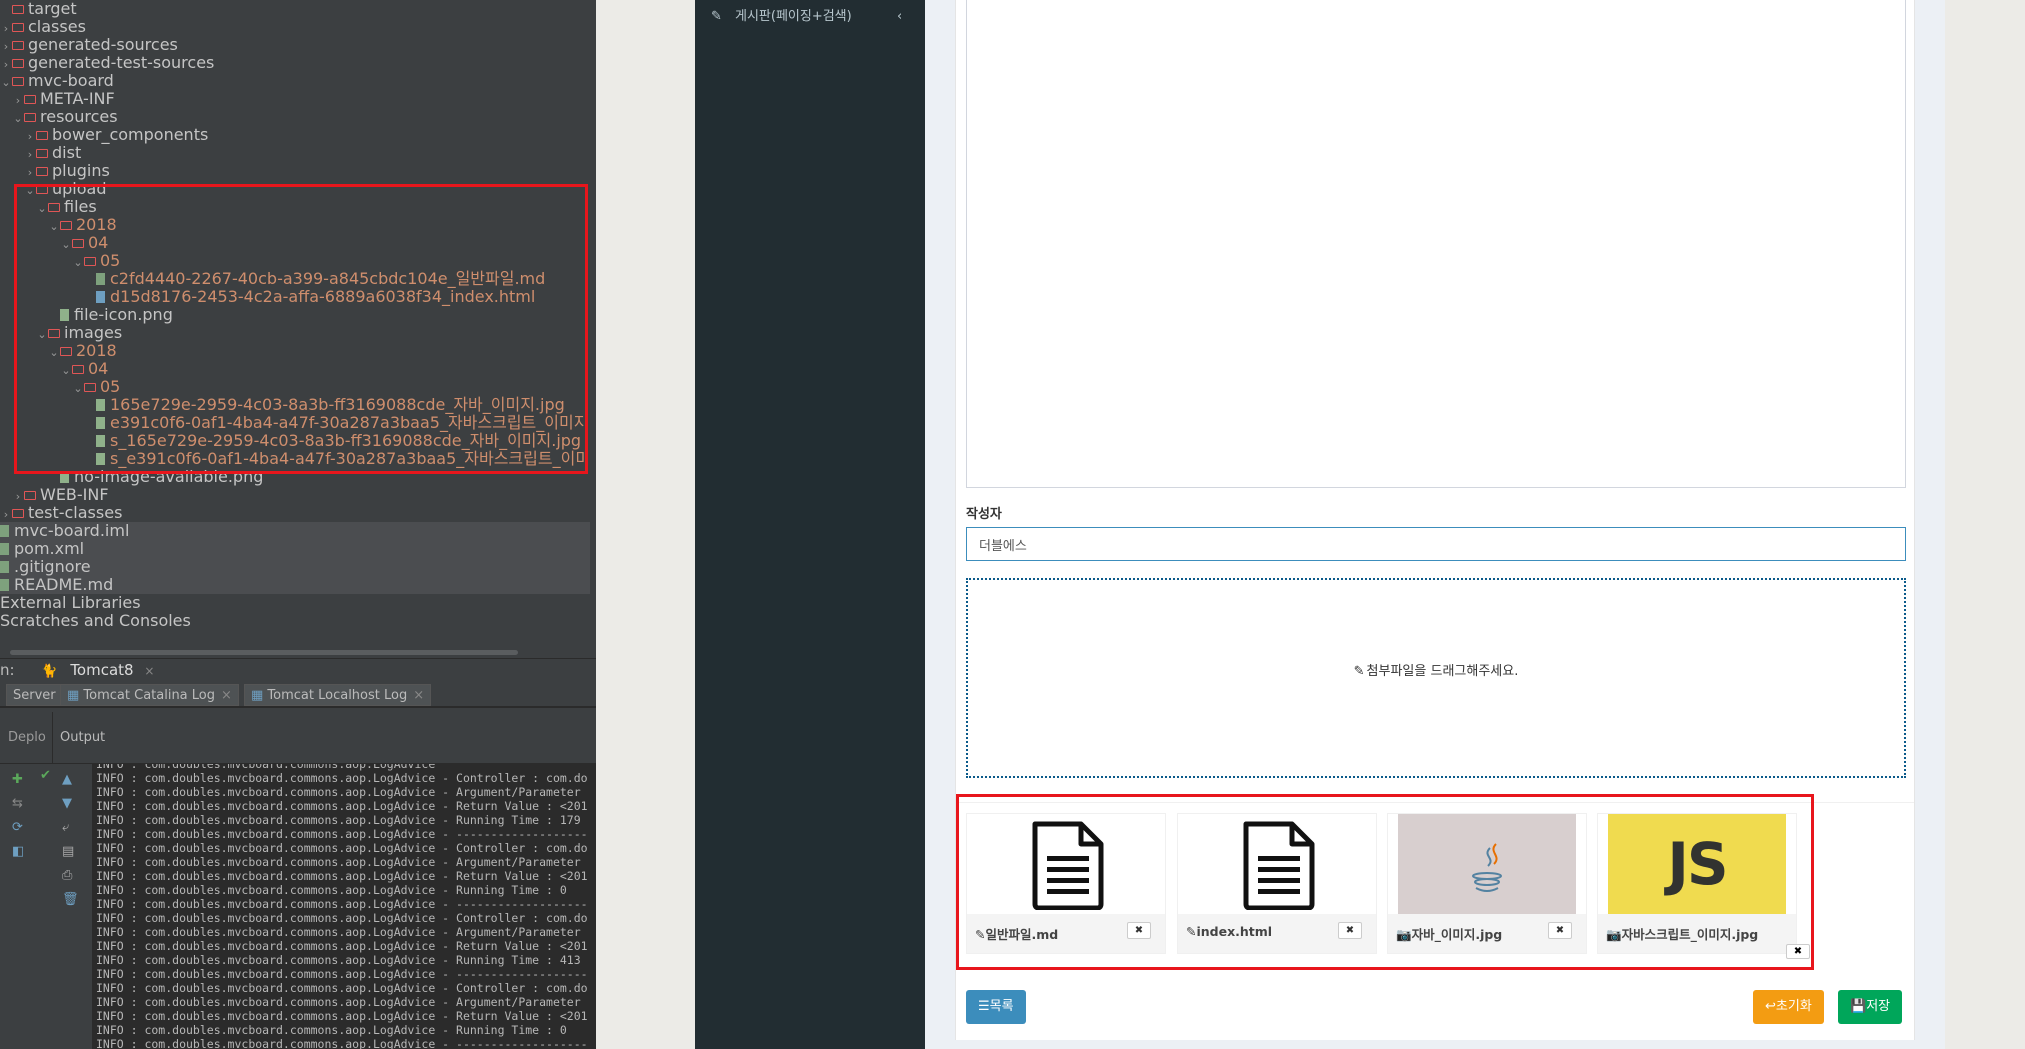  I want to click on tab-server: Server, so click(34, 695).